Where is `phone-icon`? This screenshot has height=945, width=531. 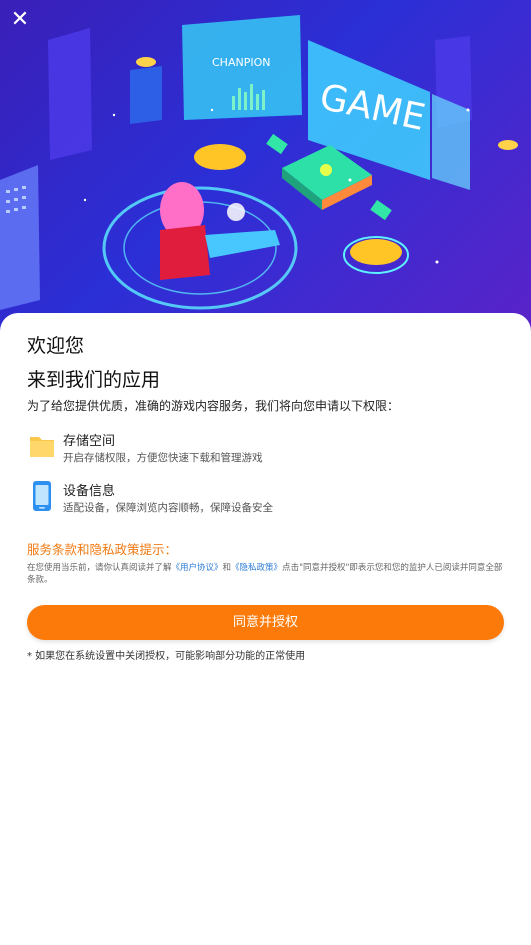 phone-icon is located at coordinates (42, 496).